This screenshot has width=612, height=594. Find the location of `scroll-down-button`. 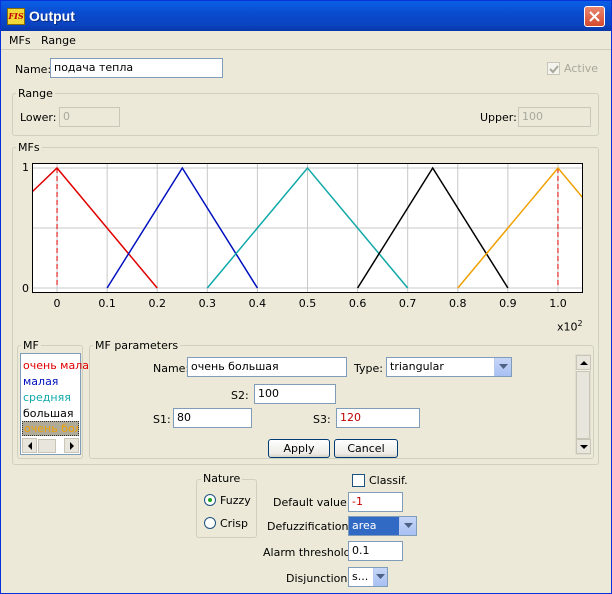

scroll-down-button is located at coordinates (583, 446).